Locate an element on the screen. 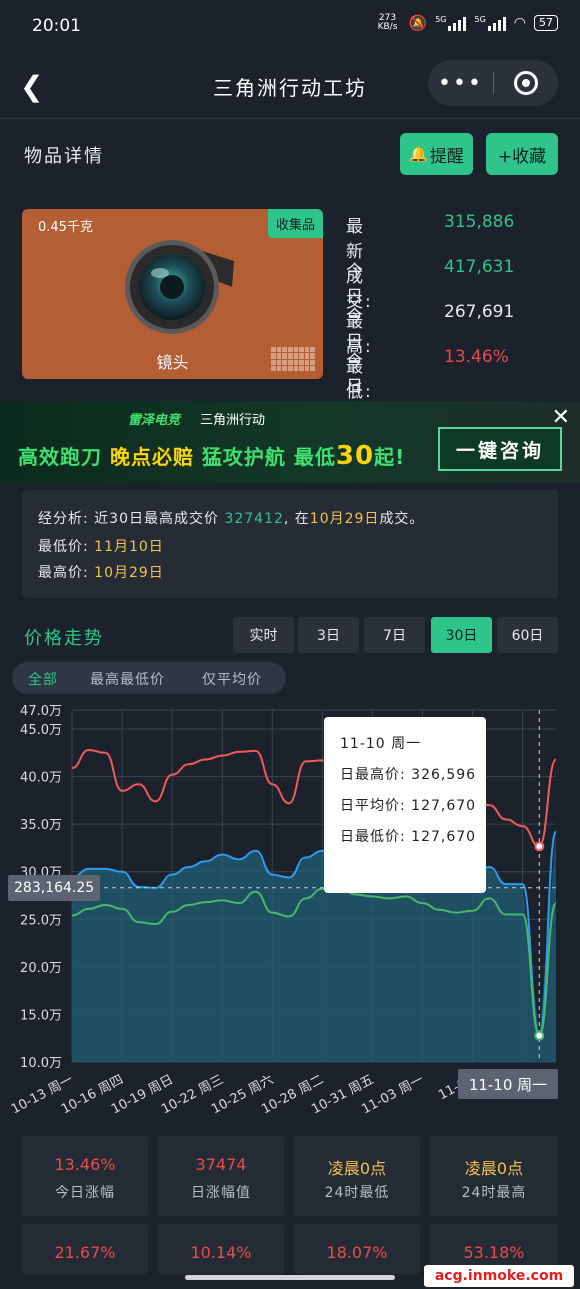  tab-3d: 3日 is located at coordinates (328, 635).